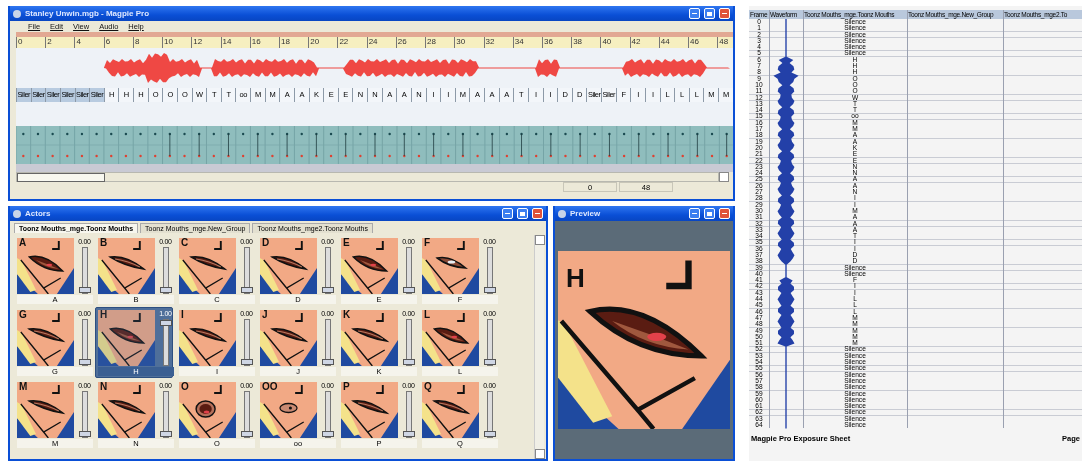 The width and height of the screenshot is (1082, 461). I want to click on mouth-letter: C, so click(185, 243).